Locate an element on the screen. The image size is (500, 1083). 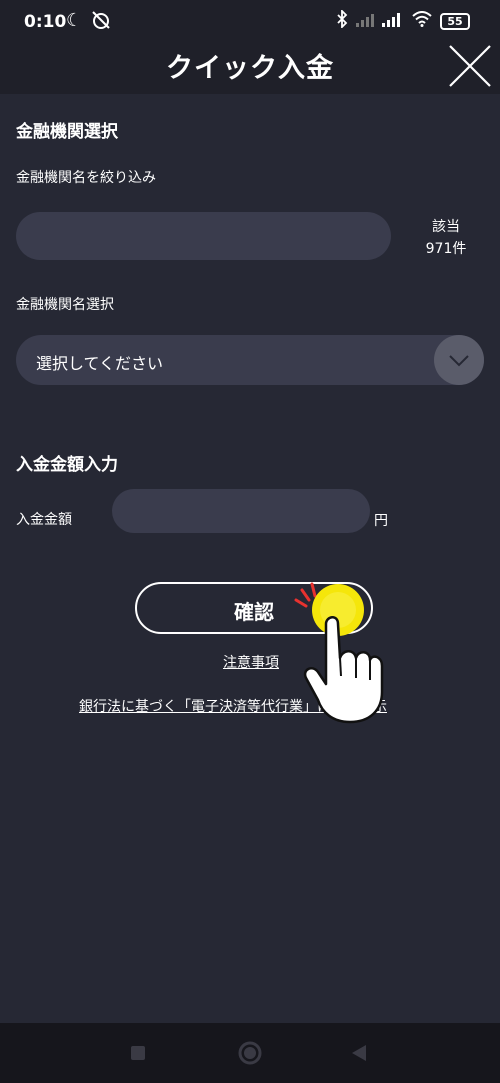
bank-filter-label: 金融機関名を絞り込み is located at coordinates (86, 178).